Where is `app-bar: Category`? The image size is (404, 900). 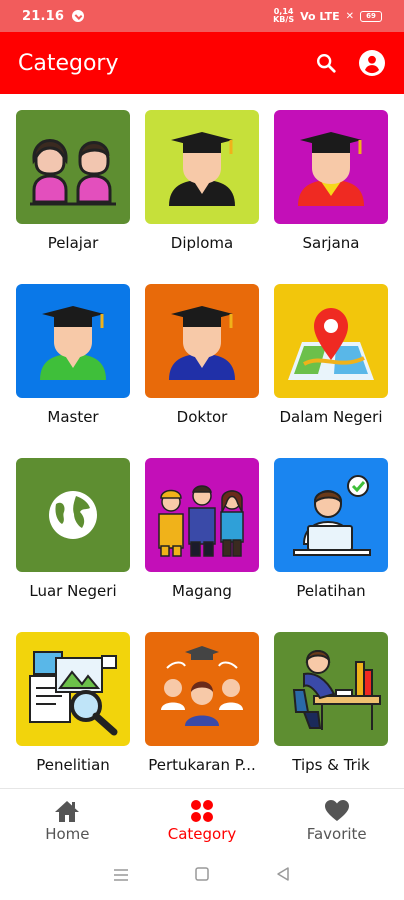
app-bar: Category is located at coordinates (202, 63).